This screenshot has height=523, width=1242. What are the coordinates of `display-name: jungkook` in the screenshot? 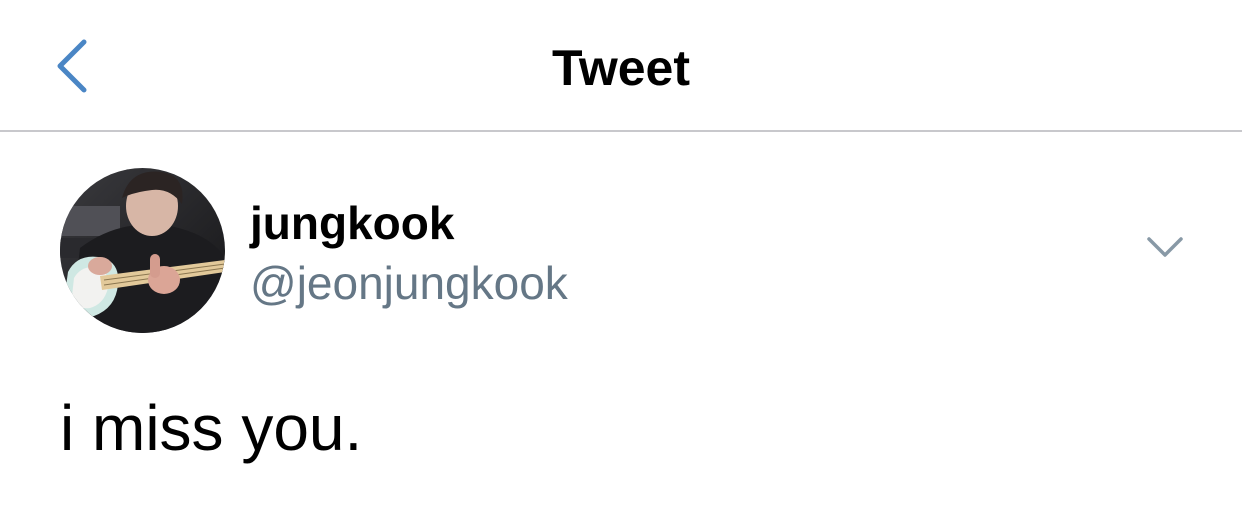 It's located at (352, 223).